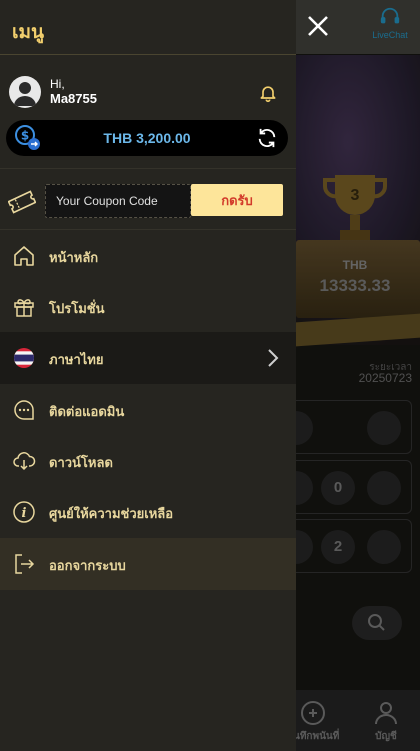 The width and height of the screenshot is (420, 751). What do you see at coordinates (148, 564) in the screenshot?
I see `logout-button: ออกจากระบบ` at bounding box center [148, 564].